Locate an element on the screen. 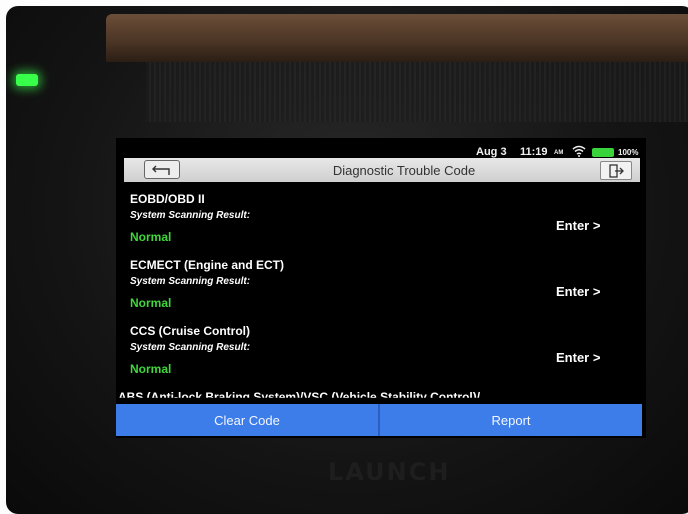 Image resolution: width=688 pixels, height=514 pixels. footer-actions: Clear Code Report is located at coordinates (379, 420).